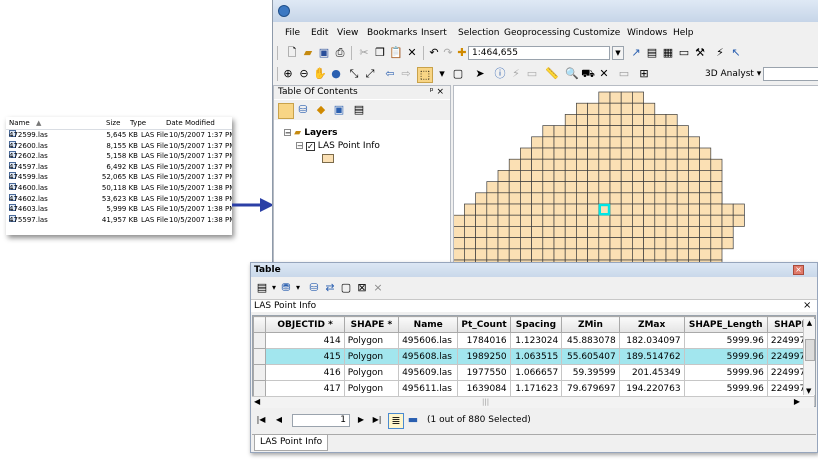 This screenshot has width=818, height=463. I want to click on cell-pt-count: 1784016, so click(484, 340).